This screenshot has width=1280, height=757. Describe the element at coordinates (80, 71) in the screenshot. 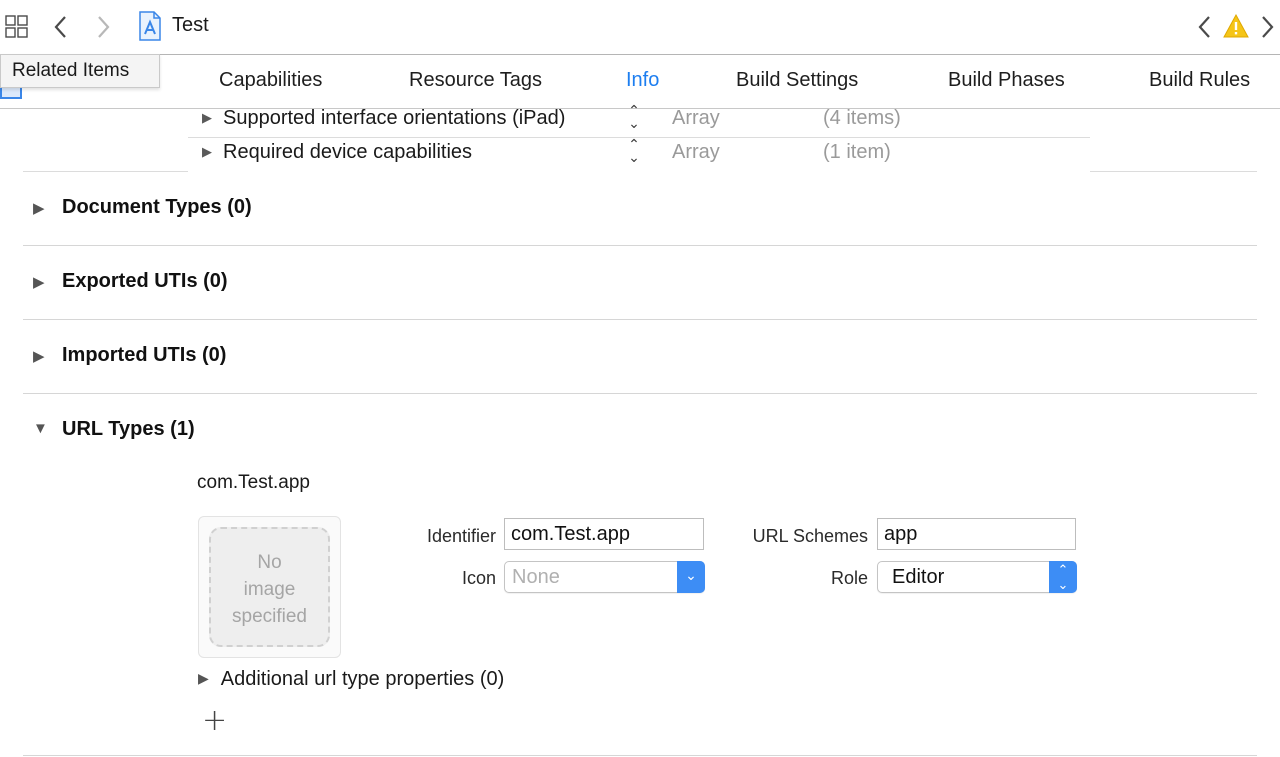

I see `related-items-tooltip: Related Items` at that location.